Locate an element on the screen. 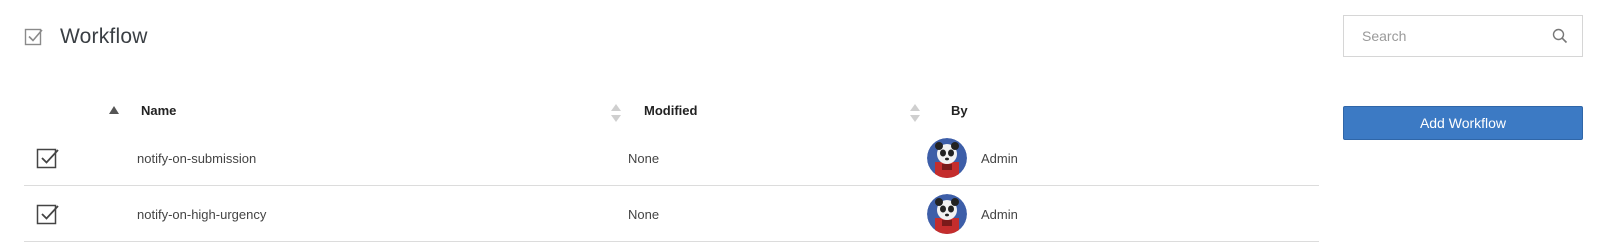 This screenshot has height=250, width=1600. page-title: Workflow is located at coordinates (104, 36).